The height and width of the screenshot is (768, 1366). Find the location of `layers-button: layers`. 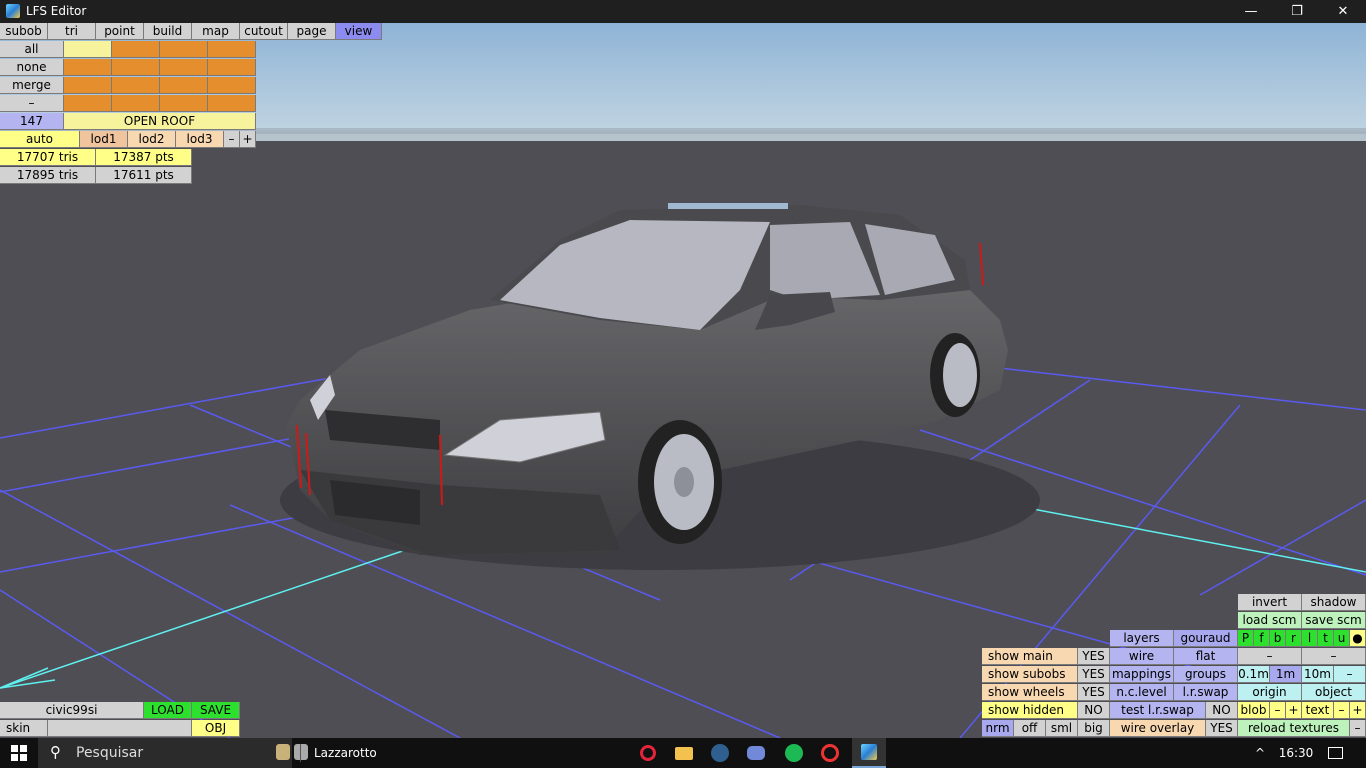

layers-button: layers is located at coordinates (1142, 638).